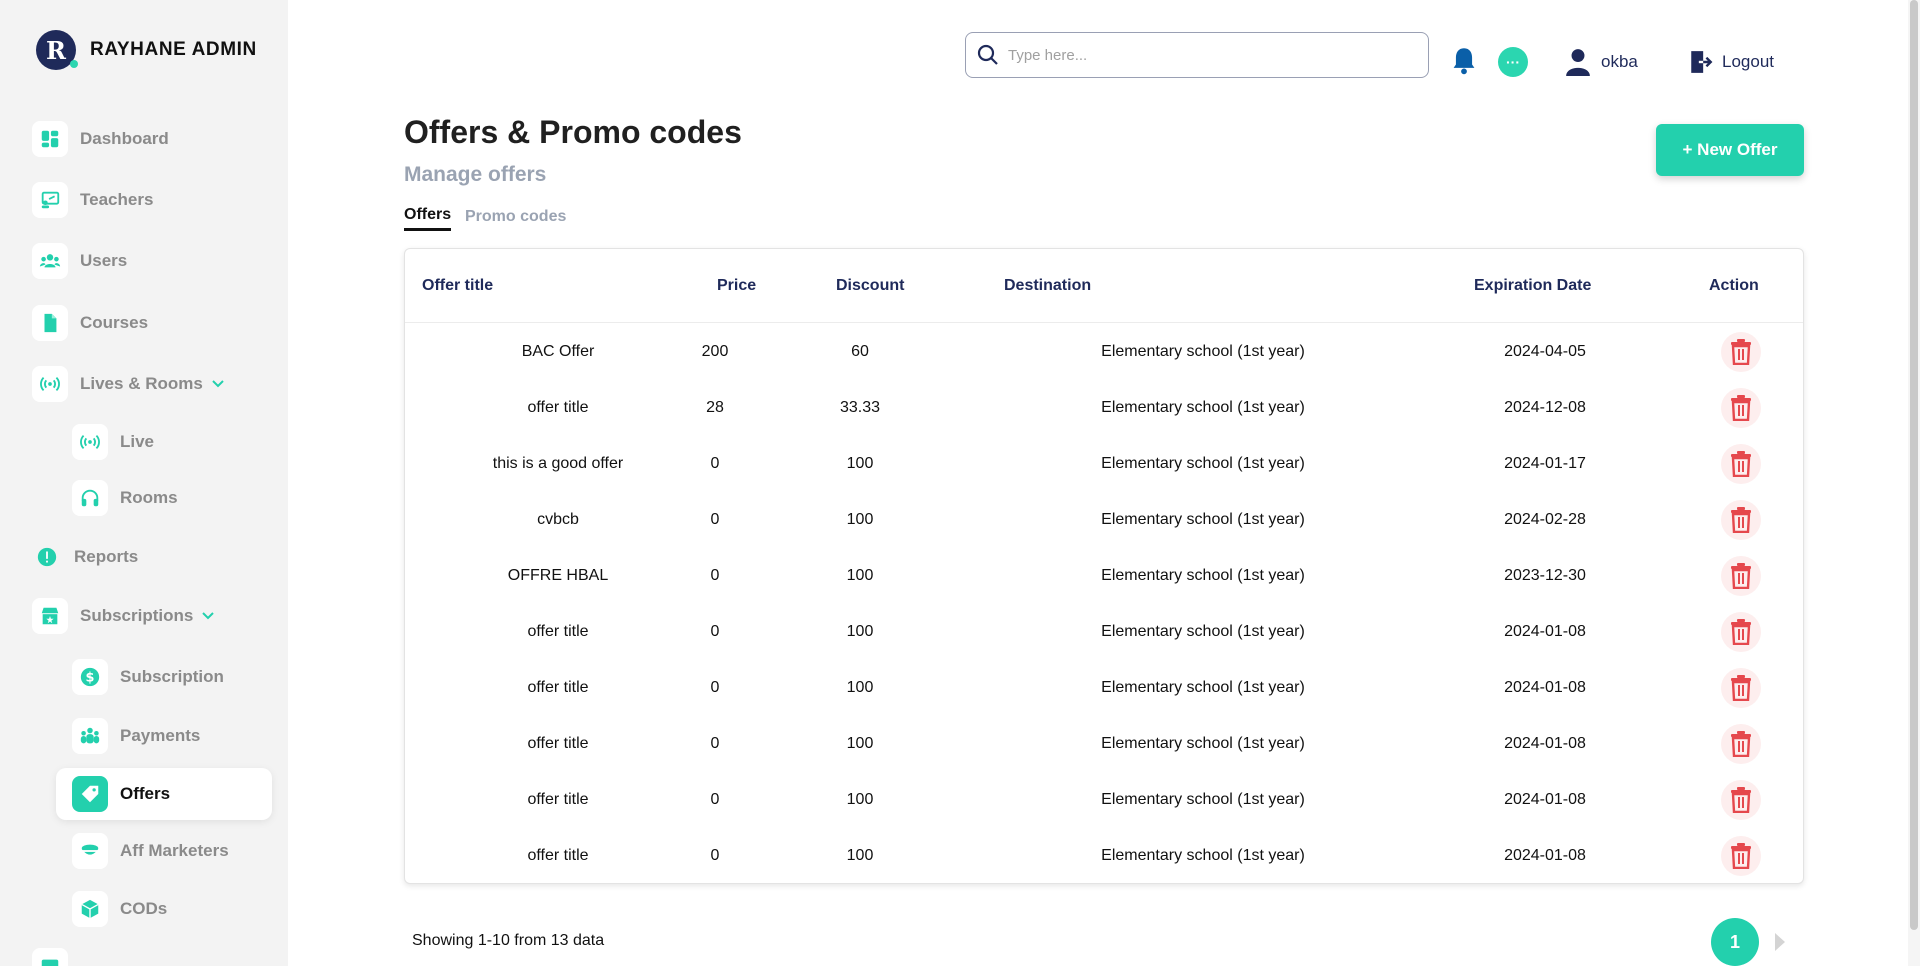  I want to click on sidebar-item-payments: Payments, so click(136, 736).